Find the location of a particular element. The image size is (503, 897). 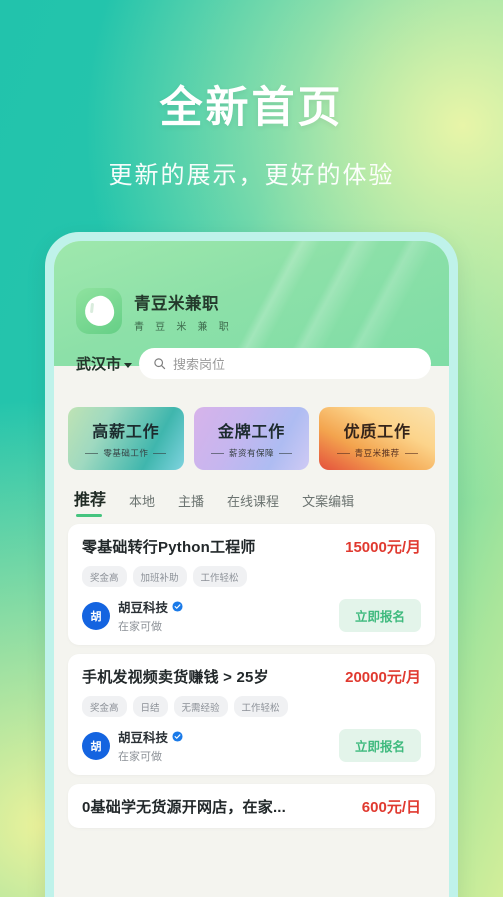

category-title: 高薪工作 is located at coordinates (126, 432).